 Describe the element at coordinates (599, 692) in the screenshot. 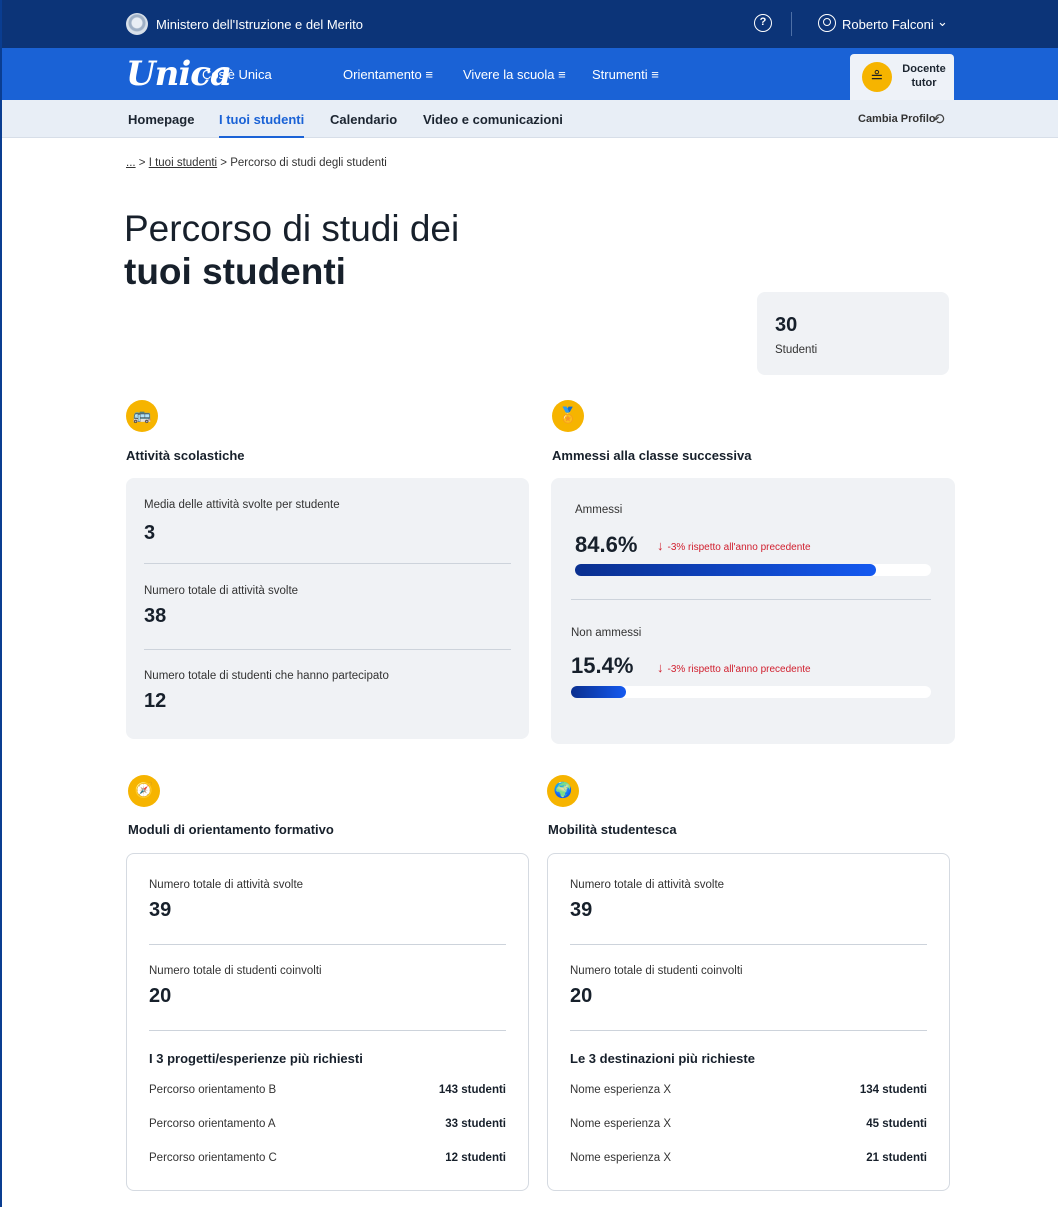

I see `non-ammessi-progress-fill` at that location.